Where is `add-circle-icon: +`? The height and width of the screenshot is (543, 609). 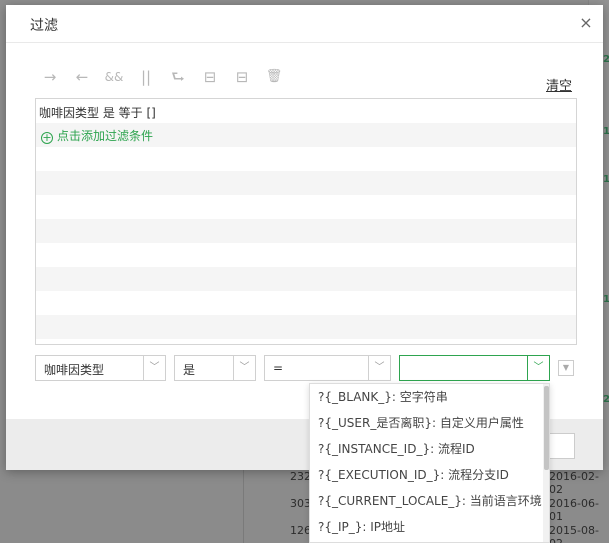 add-circle-icon: + is located at coordinates (47, 137).